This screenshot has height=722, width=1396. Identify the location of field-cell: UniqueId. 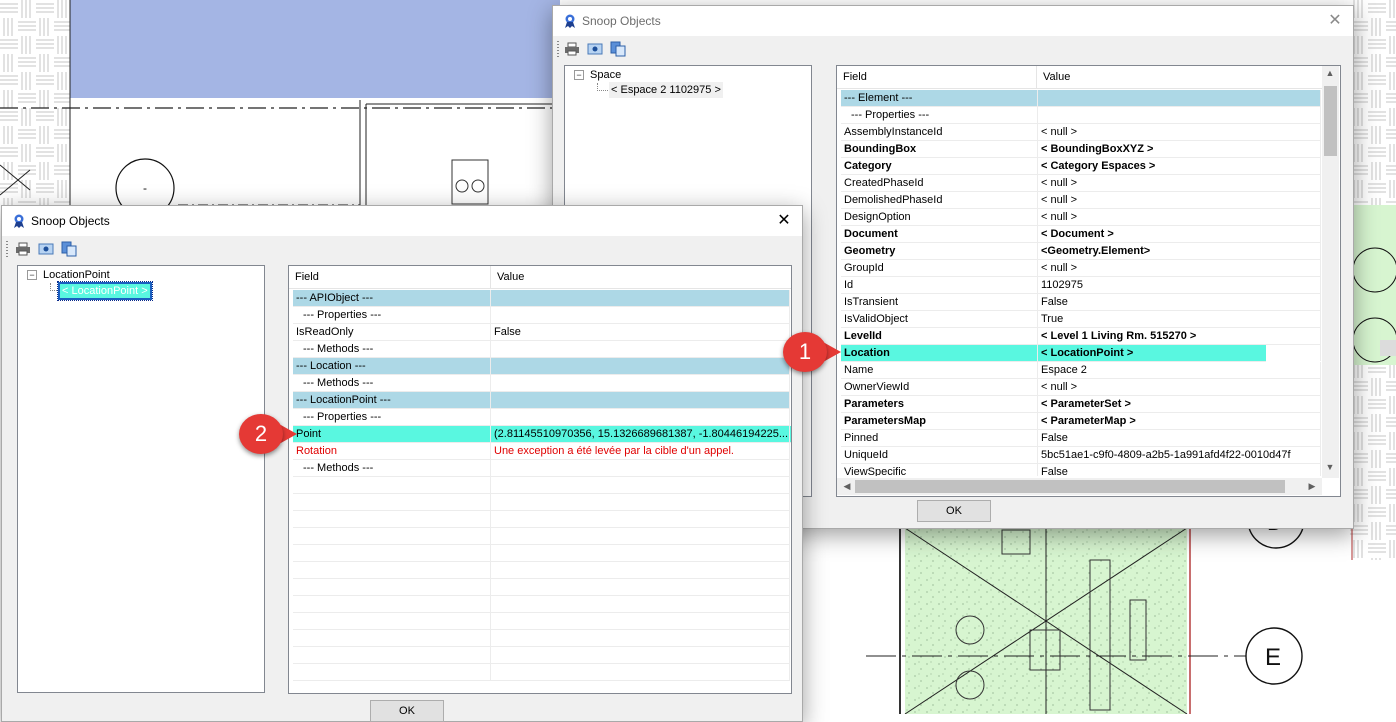
(939, 455).